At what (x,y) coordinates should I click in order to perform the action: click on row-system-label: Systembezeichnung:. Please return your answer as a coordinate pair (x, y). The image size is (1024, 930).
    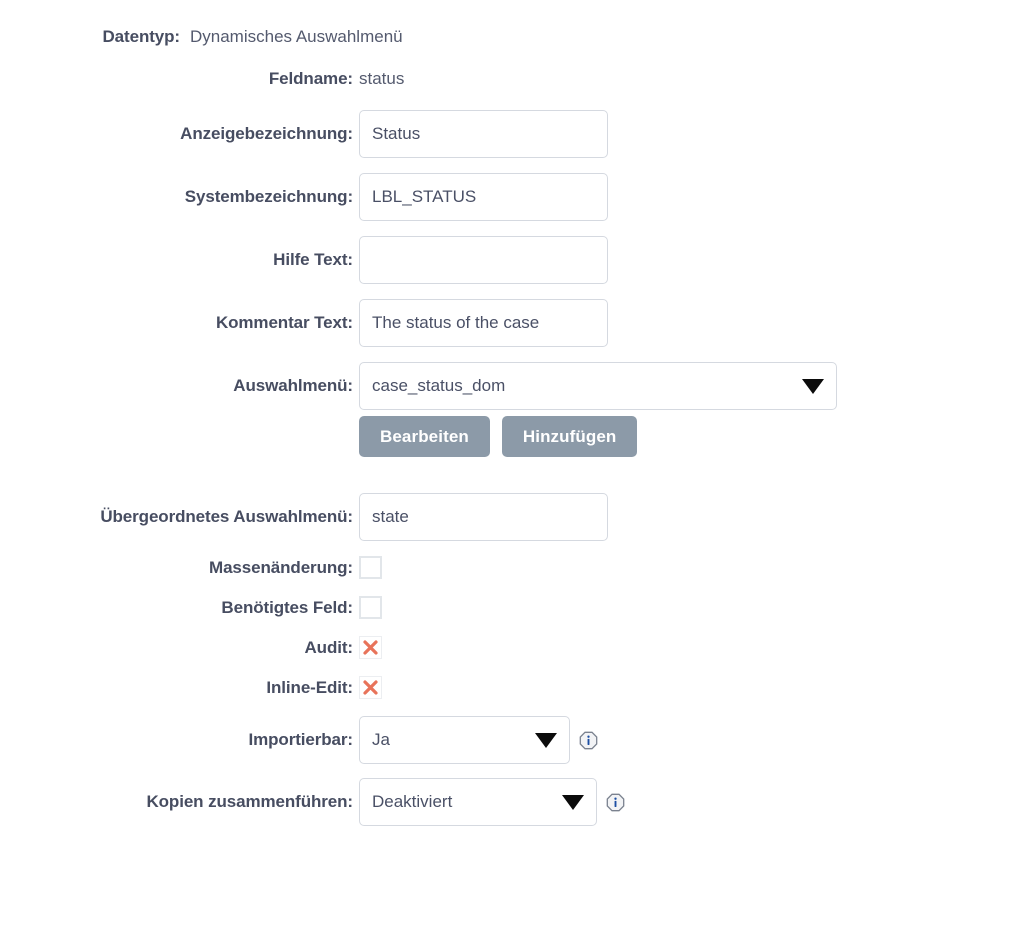
    Looking at the image, I should click on (512, 197).